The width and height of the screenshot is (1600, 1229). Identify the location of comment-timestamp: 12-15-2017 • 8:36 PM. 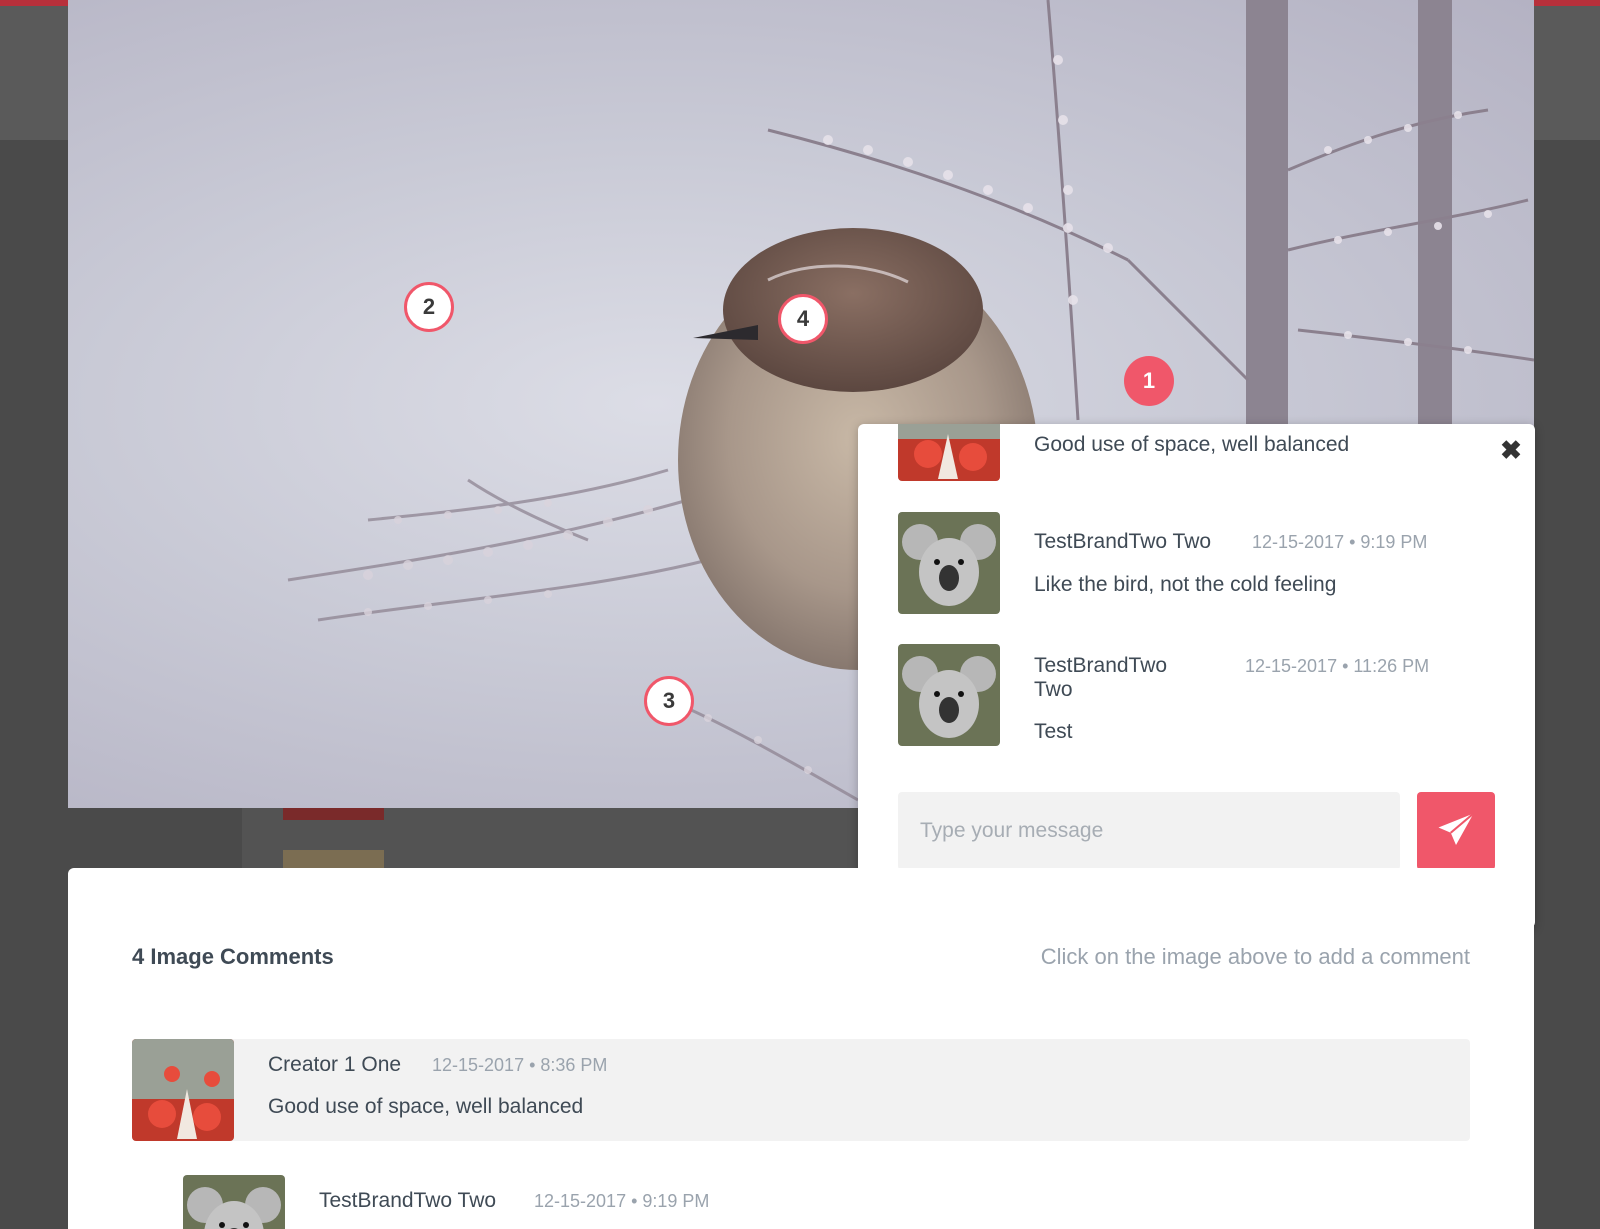
(520, 1065).